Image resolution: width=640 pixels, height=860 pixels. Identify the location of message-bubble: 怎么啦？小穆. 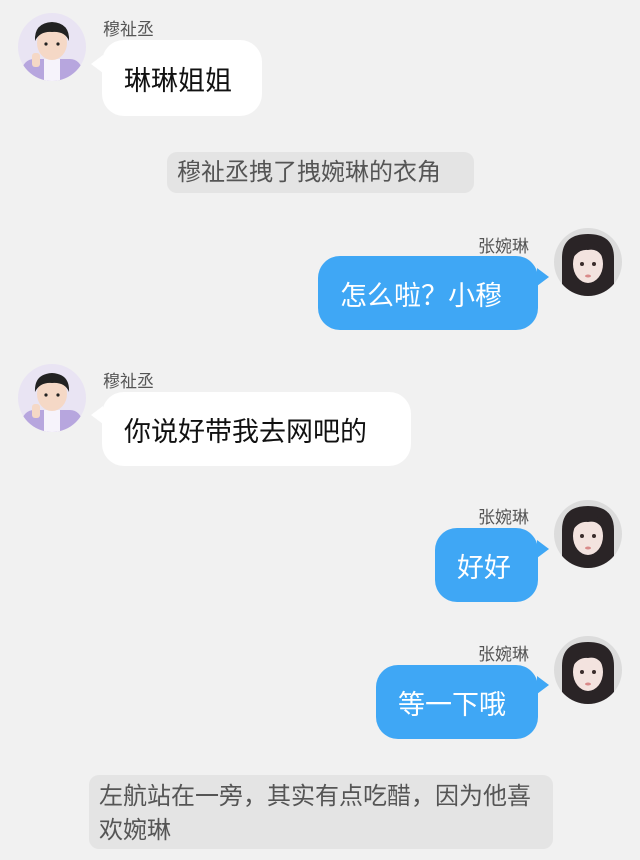
(428, 293).